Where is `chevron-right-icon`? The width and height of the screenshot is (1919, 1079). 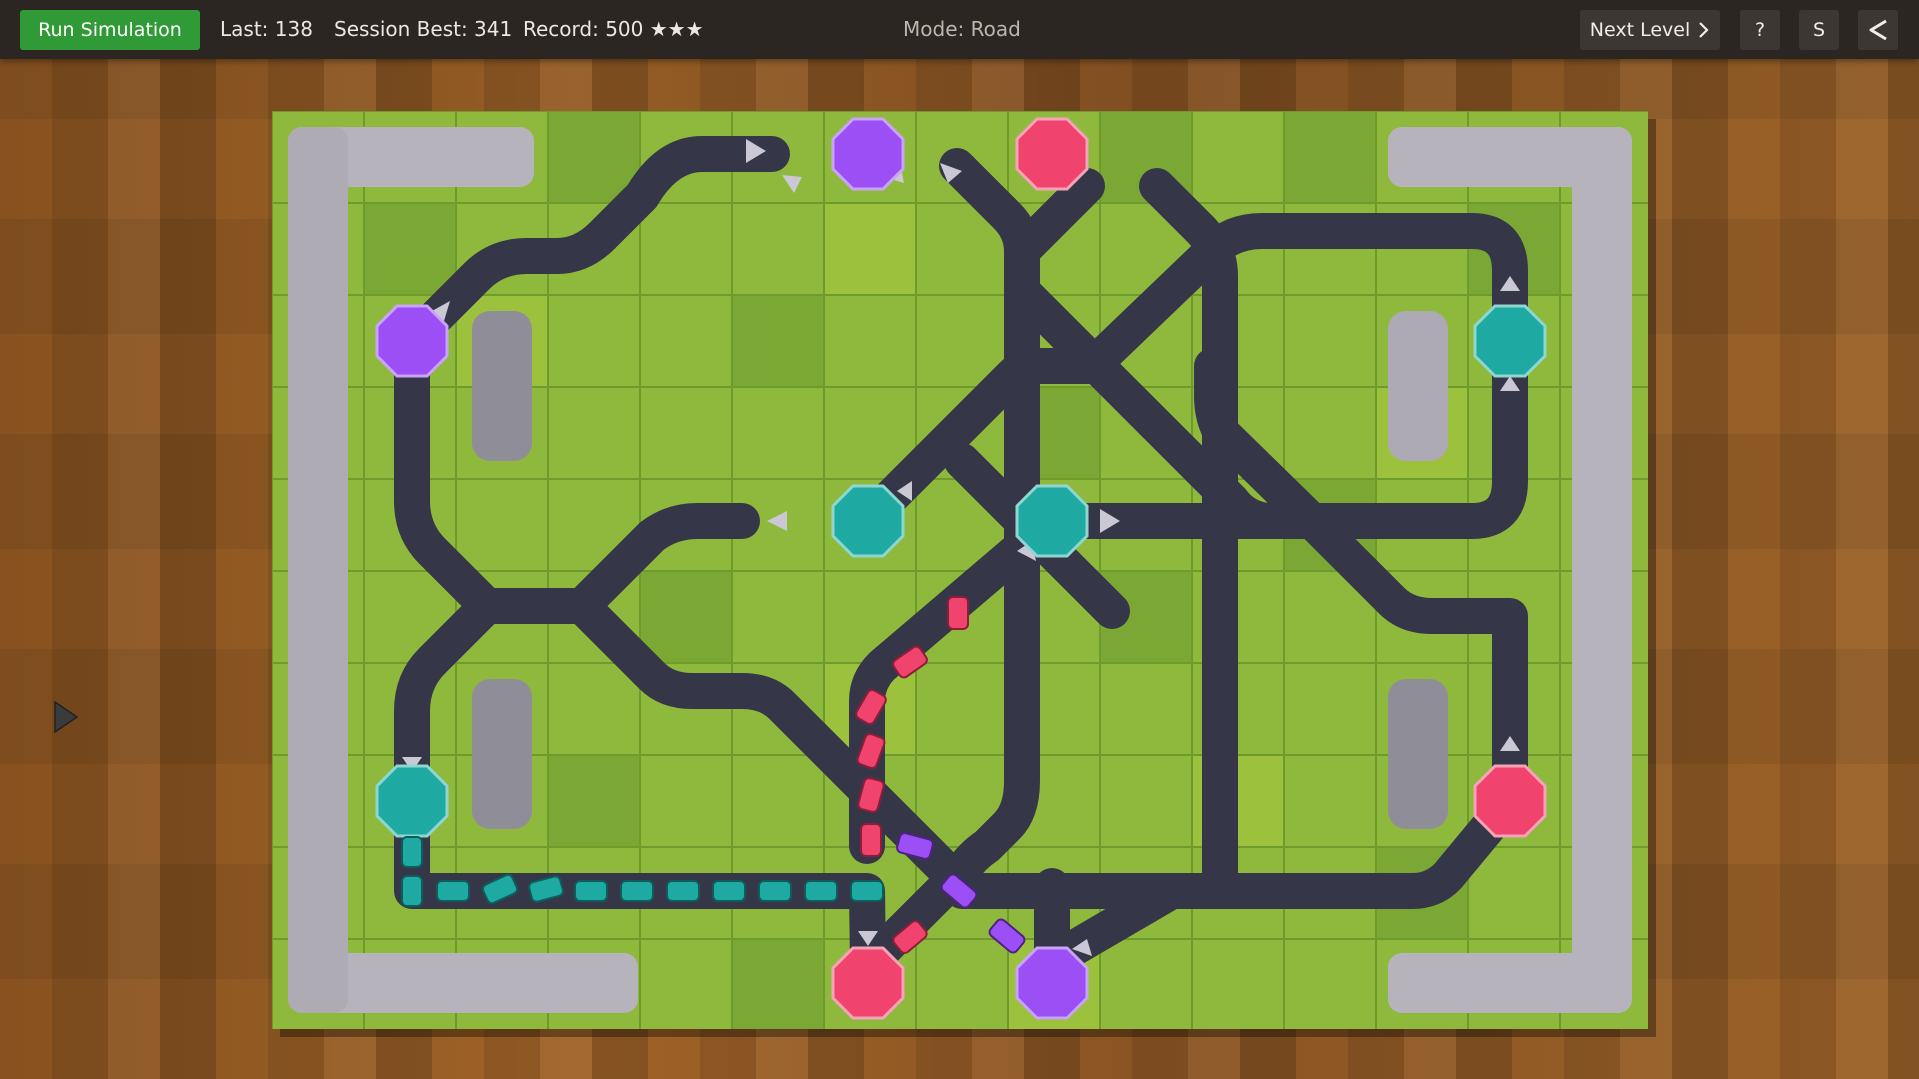 chevron-right-icon is located at coordinates (1704, 30).